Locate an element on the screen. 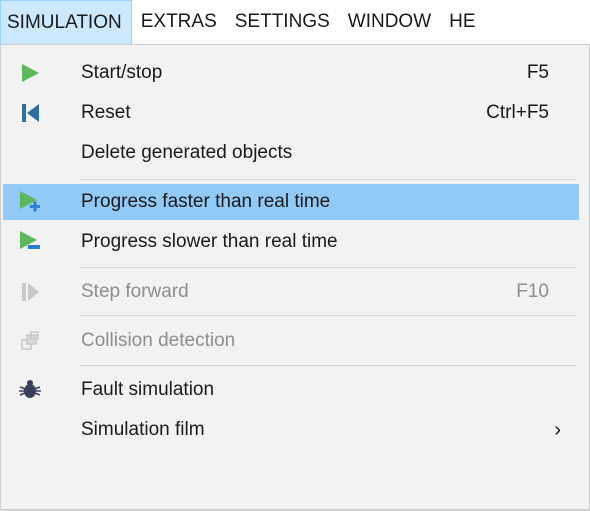  menu-item-label: Step forward is located at coordinates (135, 291).